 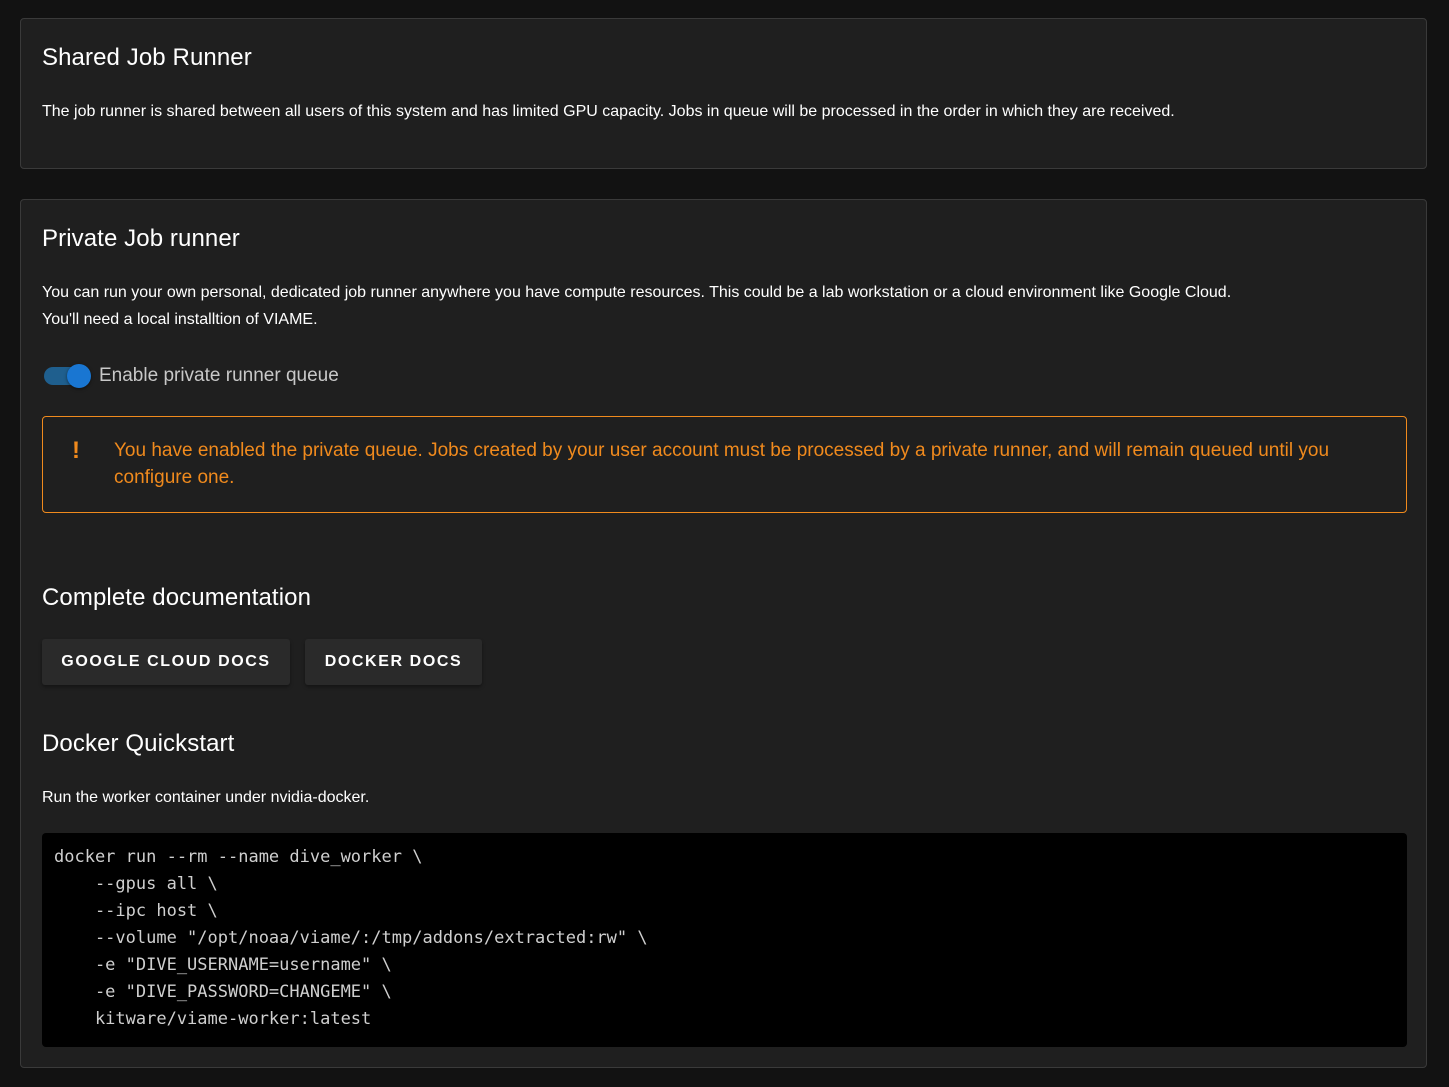 I want to click on private-queue-toggle-label: Enable private runner queue, so click(x=219, y=376).